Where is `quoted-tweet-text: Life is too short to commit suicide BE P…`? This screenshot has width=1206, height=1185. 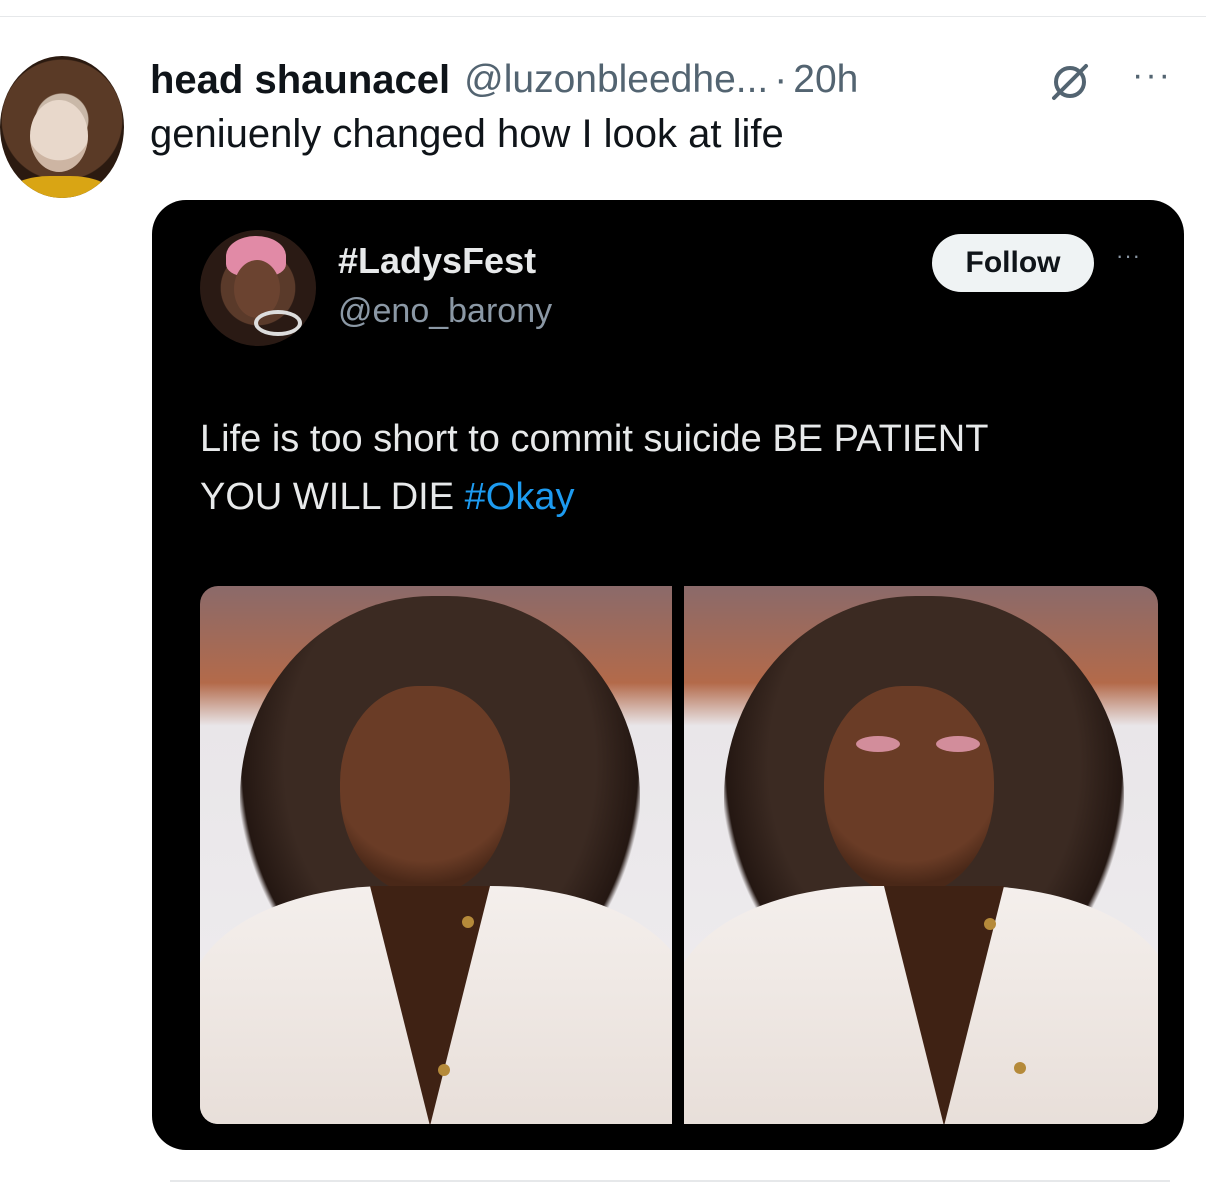
quoted-tweet-text: Life is too short to commit suicide BE P… is located at coordinates (675, 468).